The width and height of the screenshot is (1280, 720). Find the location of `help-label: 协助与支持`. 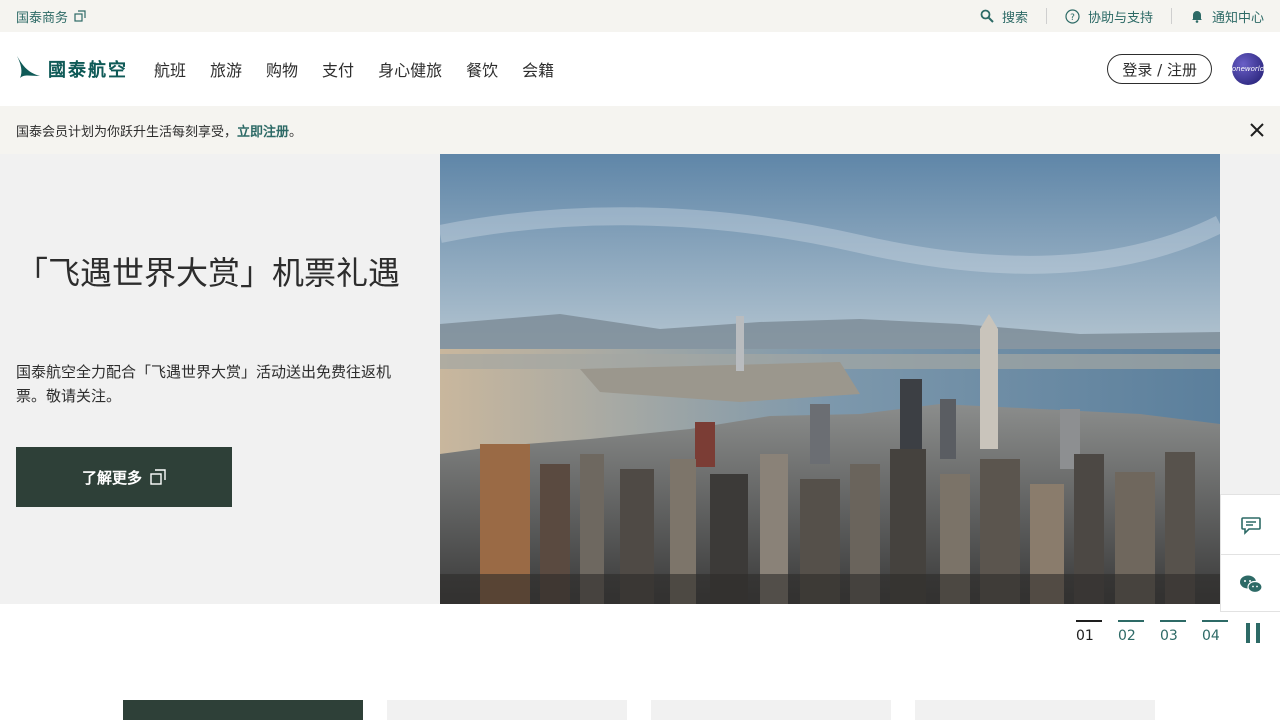

help-label: 协助与支持 is located at coordinates (1120, 18).